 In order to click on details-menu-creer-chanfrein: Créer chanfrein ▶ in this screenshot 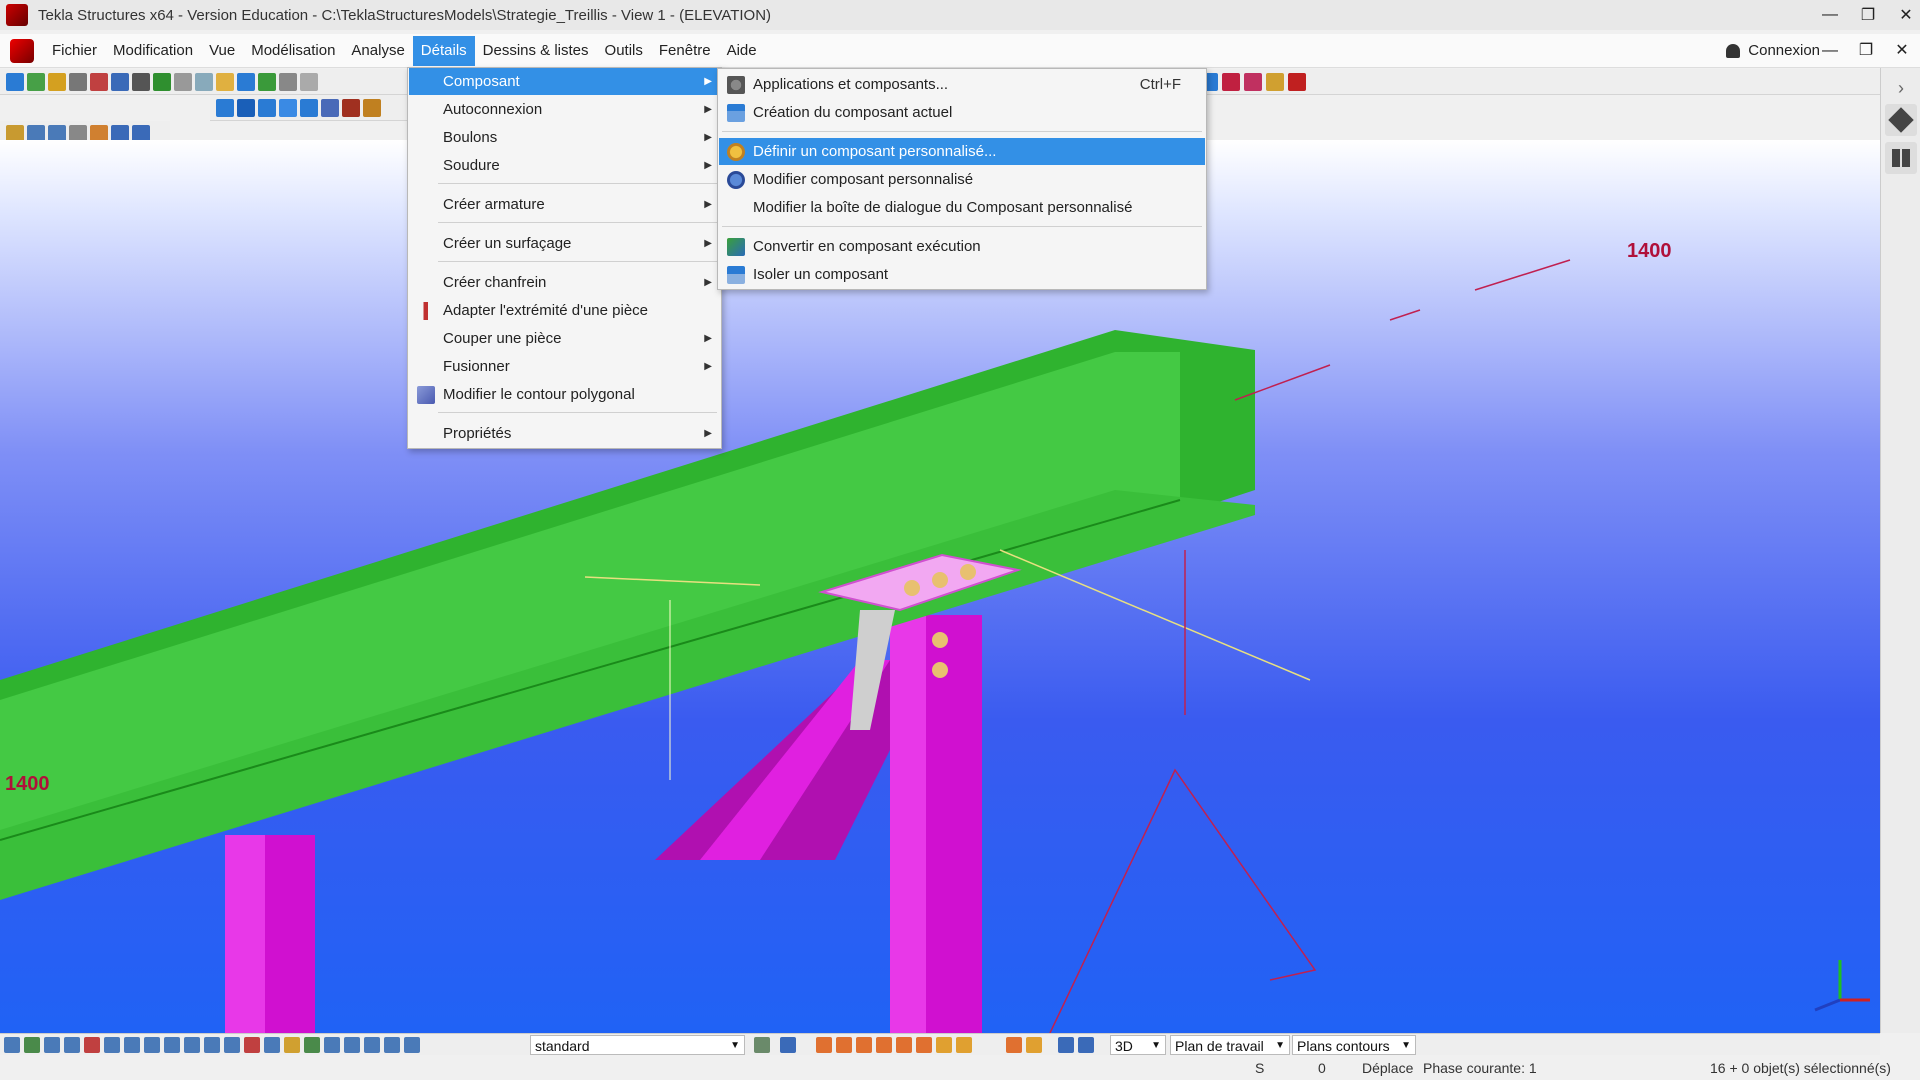, I will do `click(564, 282)`.